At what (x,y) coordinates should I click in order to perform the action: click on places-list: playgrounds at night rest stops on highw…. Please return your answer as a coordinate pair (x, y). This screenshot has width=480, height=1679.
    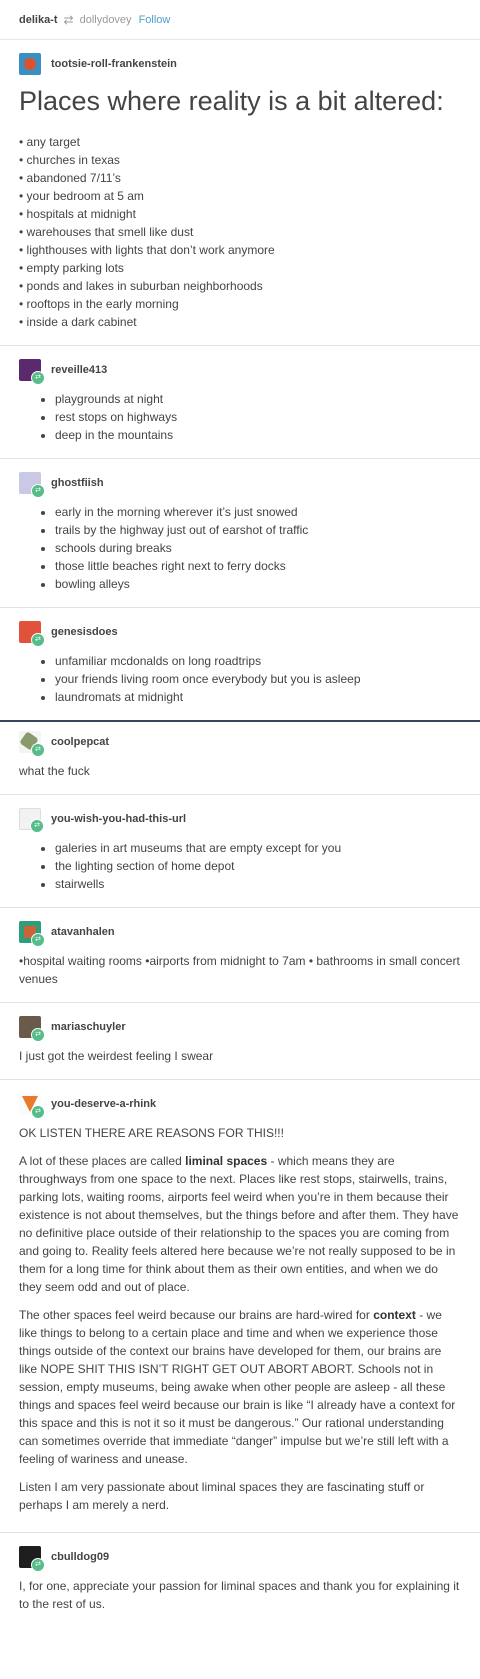
    Looking at the image, I should click on (240, 417).